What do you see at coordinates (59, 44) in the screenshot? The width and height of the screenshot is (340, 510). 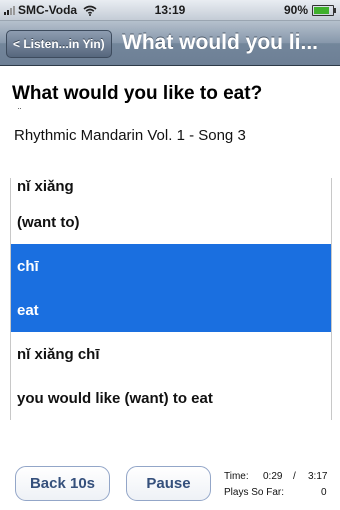 I see `back-button: < Listen...in Yin)` at bounding box center [59, 44].